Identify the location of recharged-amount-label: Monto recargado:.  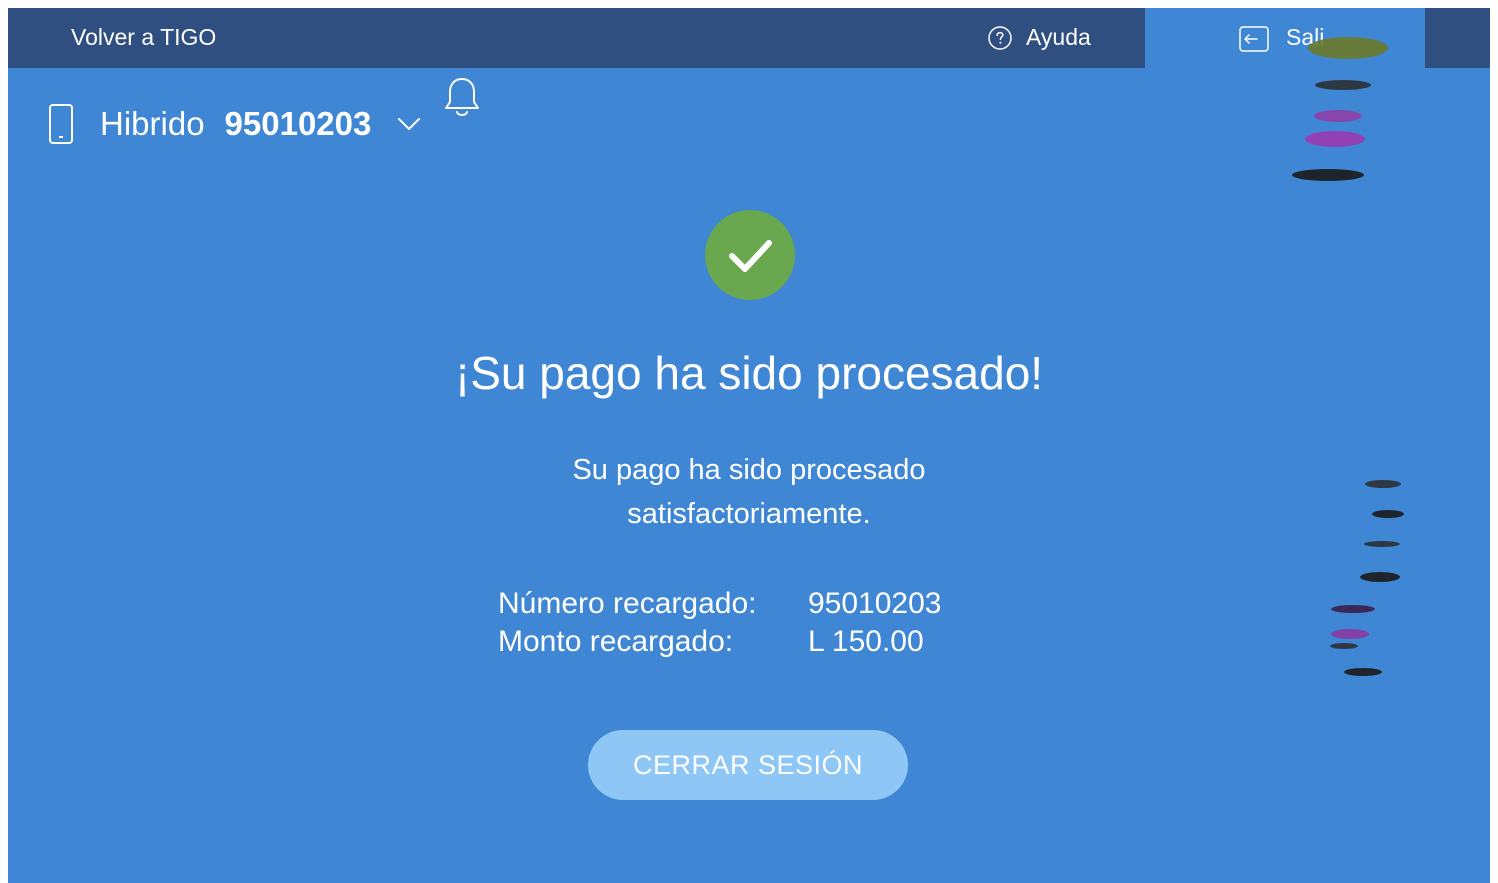
(616, 641).